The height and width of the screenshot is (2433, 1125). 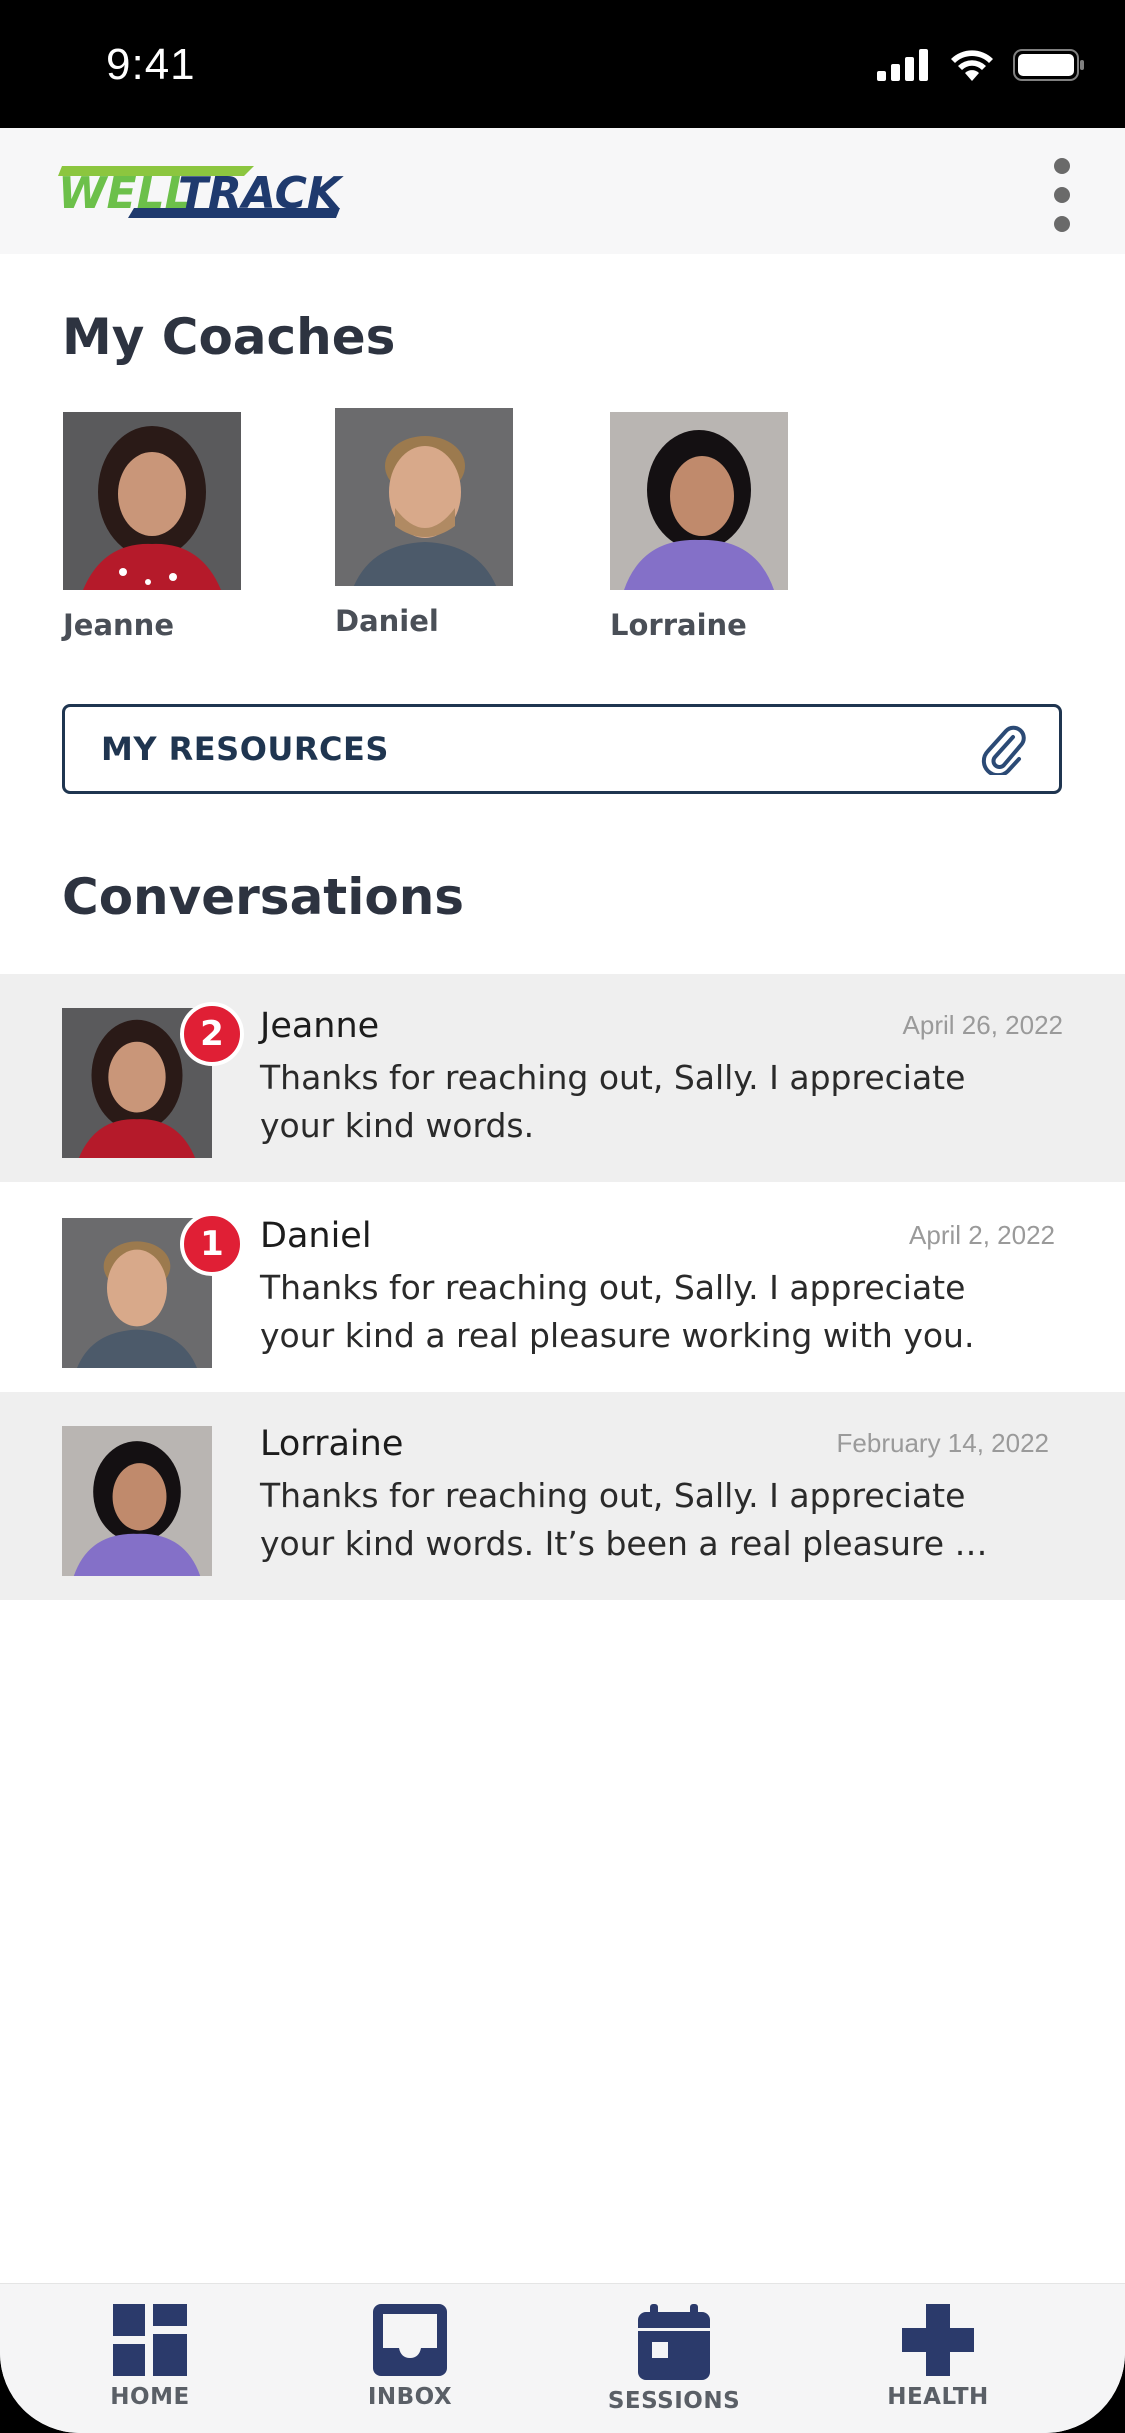 I want to click on health-cross-icon, so click(x=938, y=2340).